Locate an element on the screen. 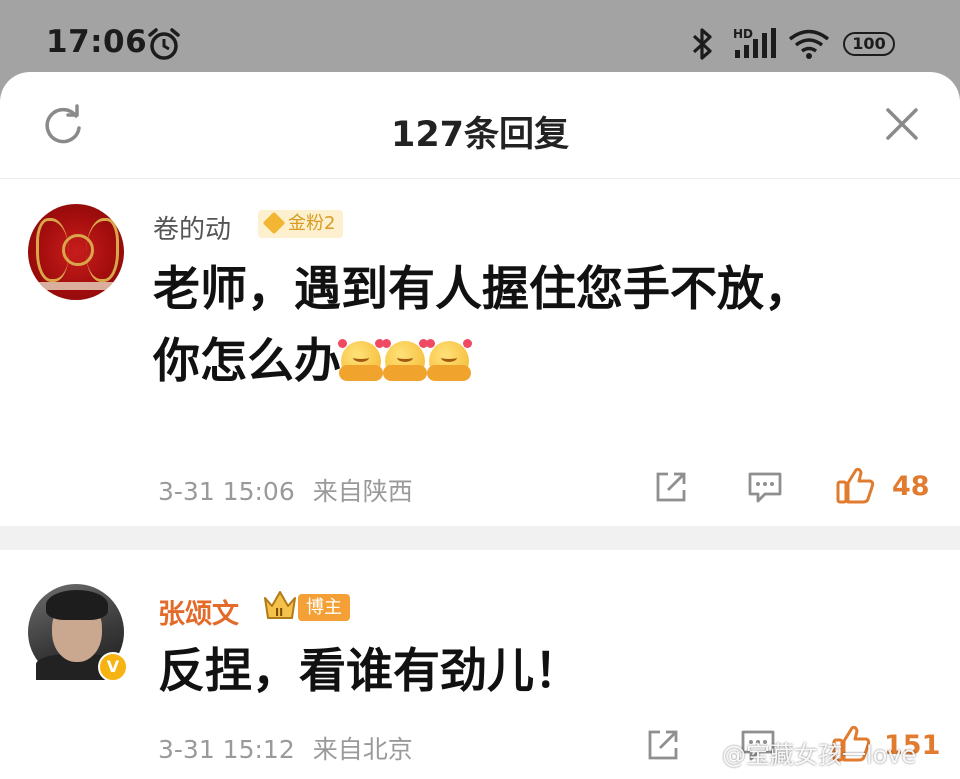  fan-badge-label: 金粉2 is located at coordinates (312, 223).